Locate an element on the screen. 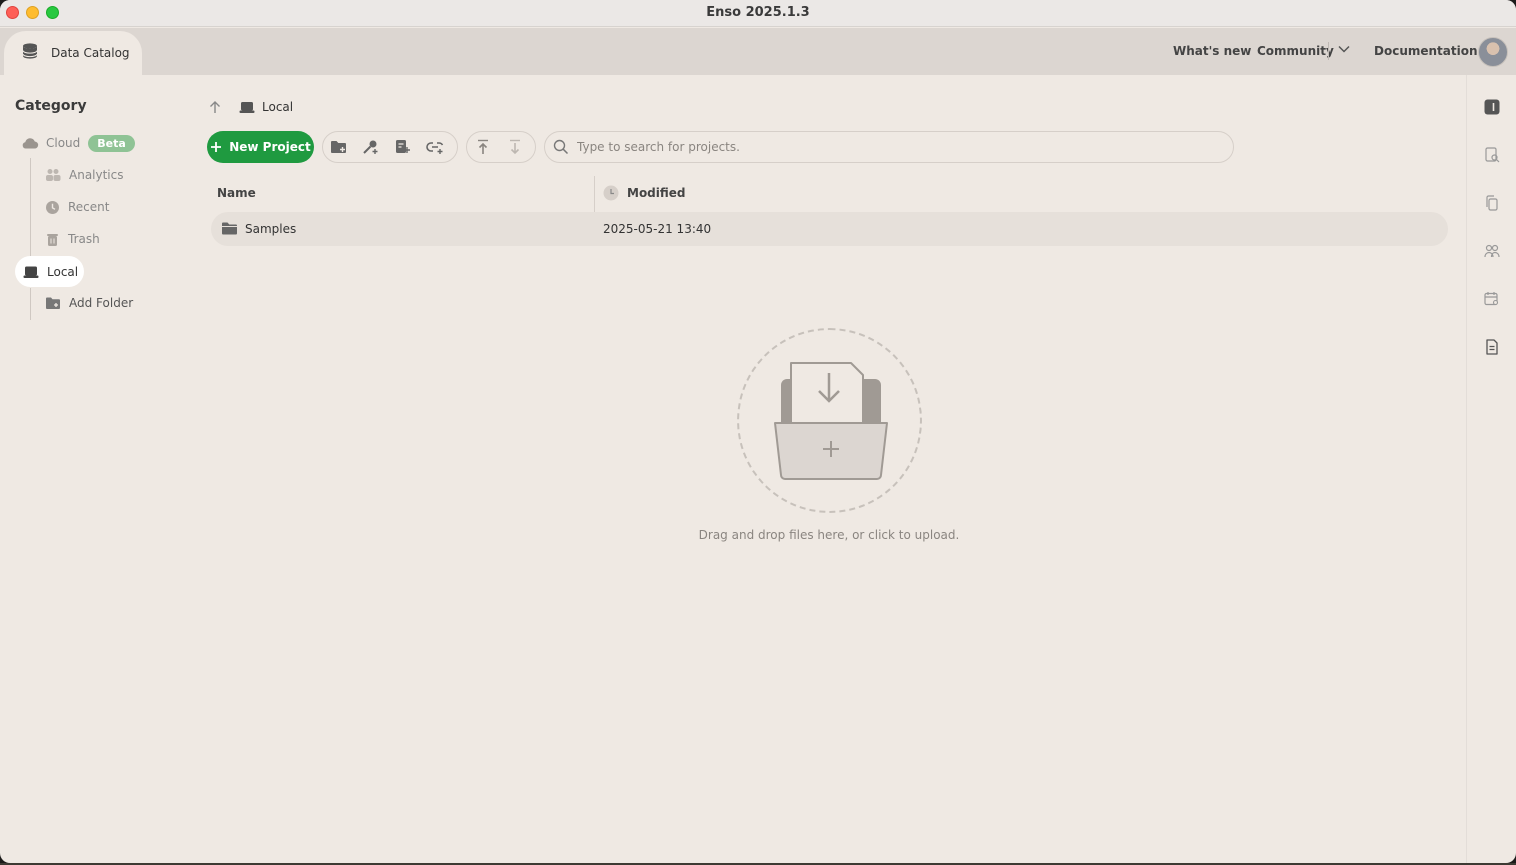 The height and width of the screenshot is (865, 1516). new-link-button is located at coordinates (435, 147).